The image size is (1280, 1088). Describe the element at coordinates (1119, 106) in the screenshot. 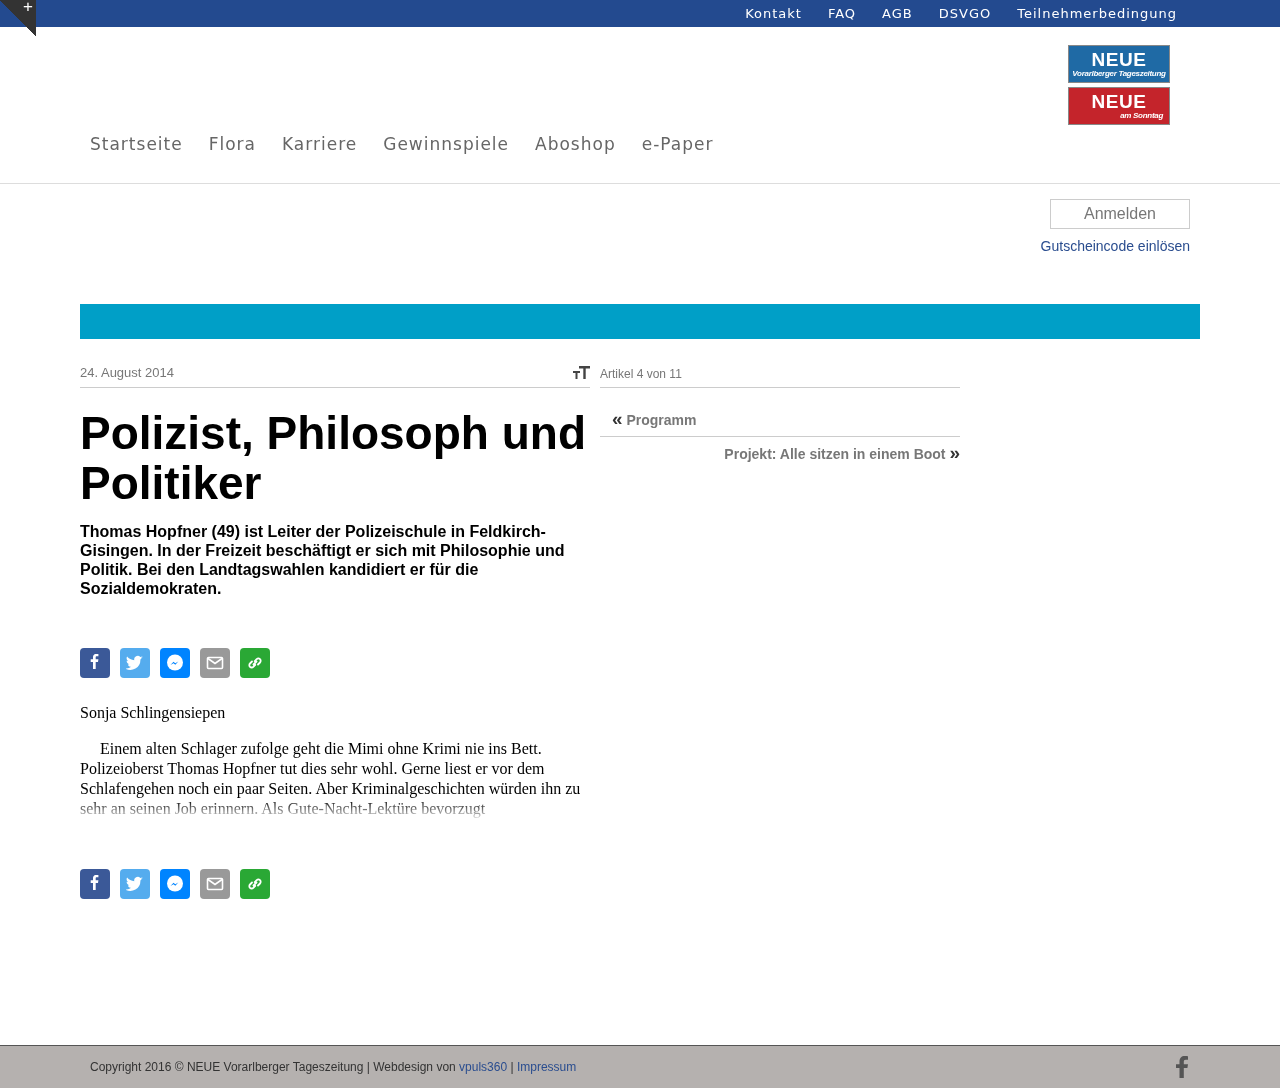

I see `newspaper-logo: NEUE am Sonntag` at that location.